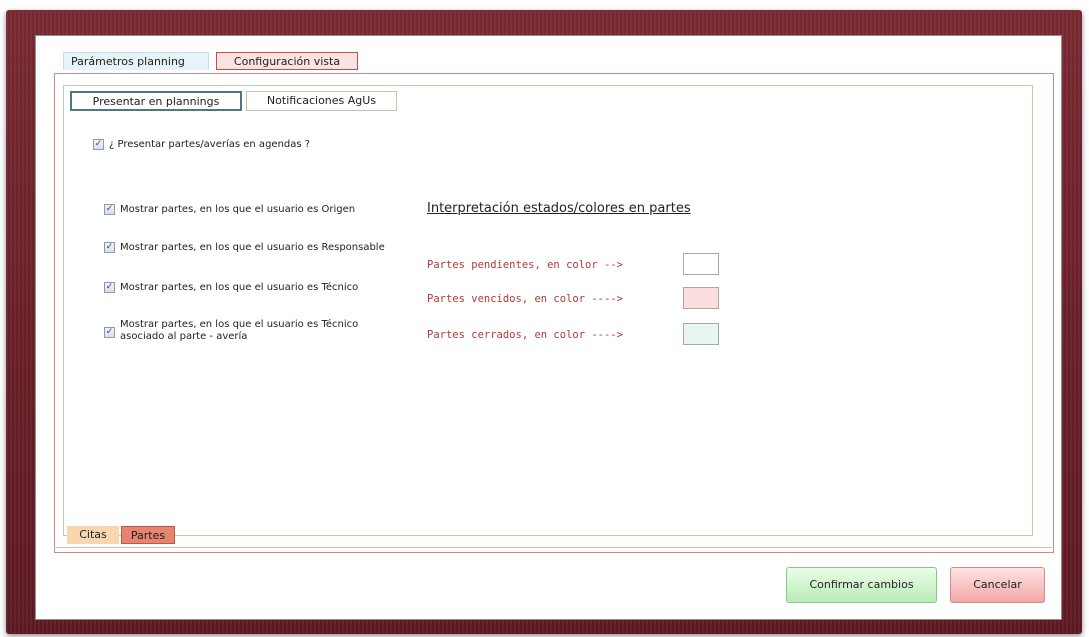  Describe the element at coordinates (525, 299) in the screenshot. I see `overdue-label: Partes vencidos, en color ---->` at that location.